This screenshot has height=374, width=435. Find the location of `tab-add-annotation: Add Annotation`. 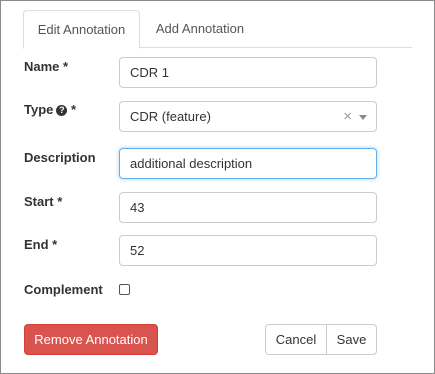

tab-add-annotation: Add Annotation is located at coordinates (200, 29).